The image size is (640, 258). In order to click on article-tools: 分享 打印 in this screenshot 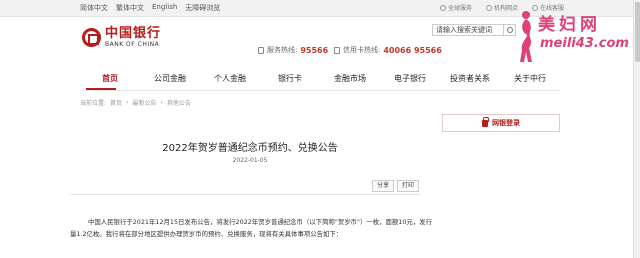, I will do `click(395, 186)`.